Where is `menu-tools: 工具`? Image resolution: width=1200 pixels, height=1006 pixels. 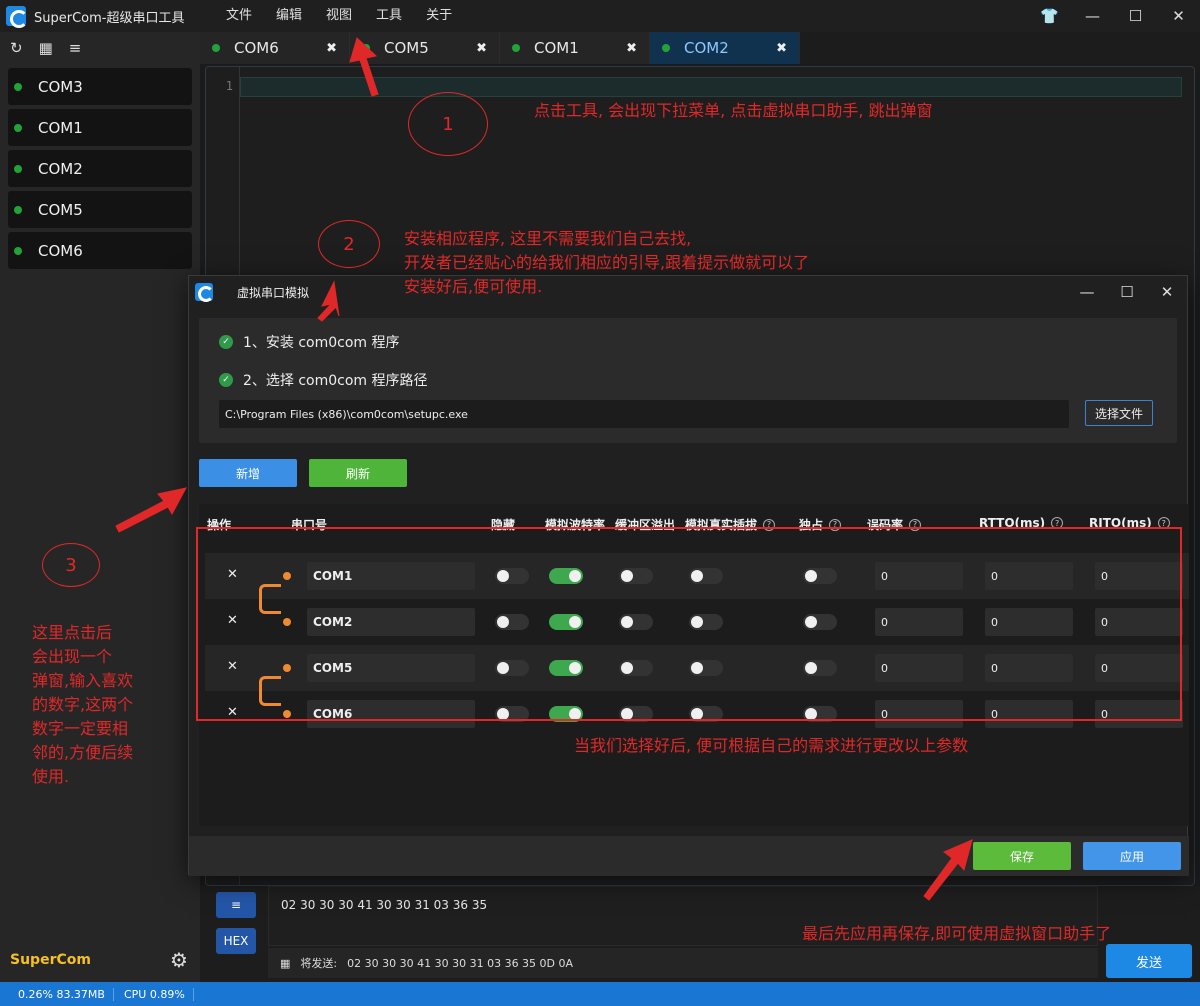 menu-tools: 工具 is located at coordinates (389, 16).